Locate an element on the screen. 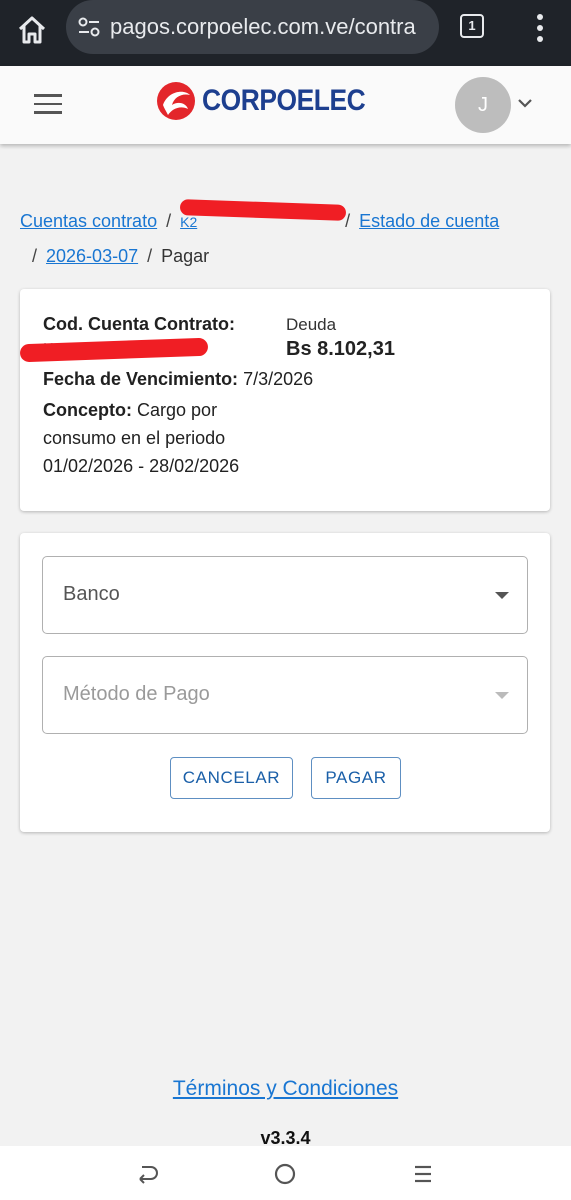 The image size is (571, 1200). terms-link: Términos y Condiciones is located at coordinates (285, 1088).